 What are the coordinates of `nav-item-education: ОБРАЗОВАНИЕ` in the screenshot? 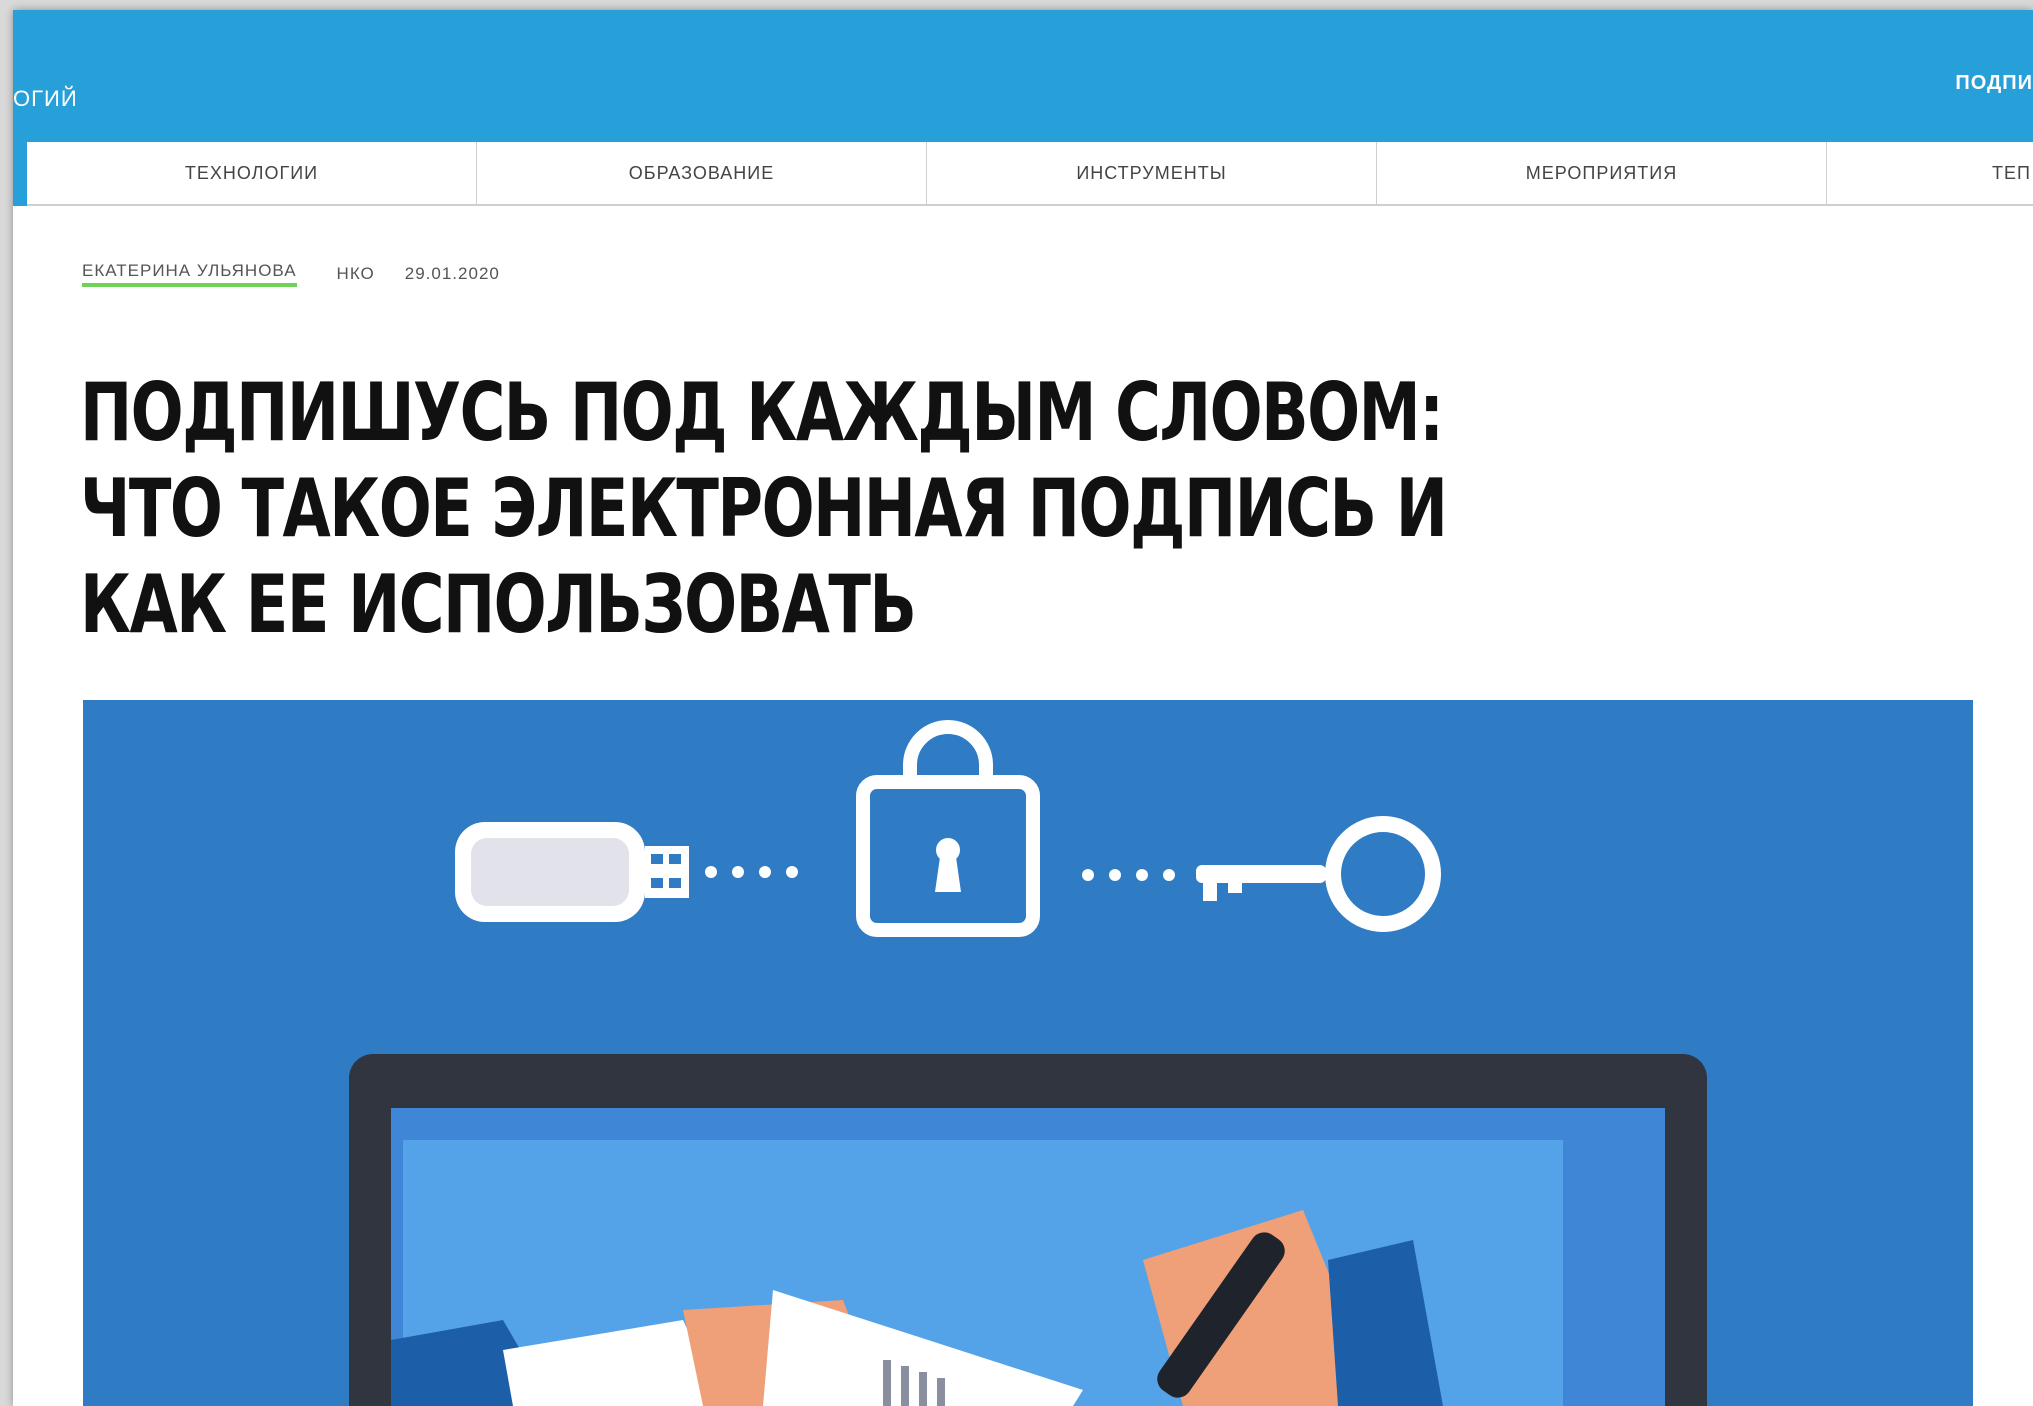 It's located at (702, 173).